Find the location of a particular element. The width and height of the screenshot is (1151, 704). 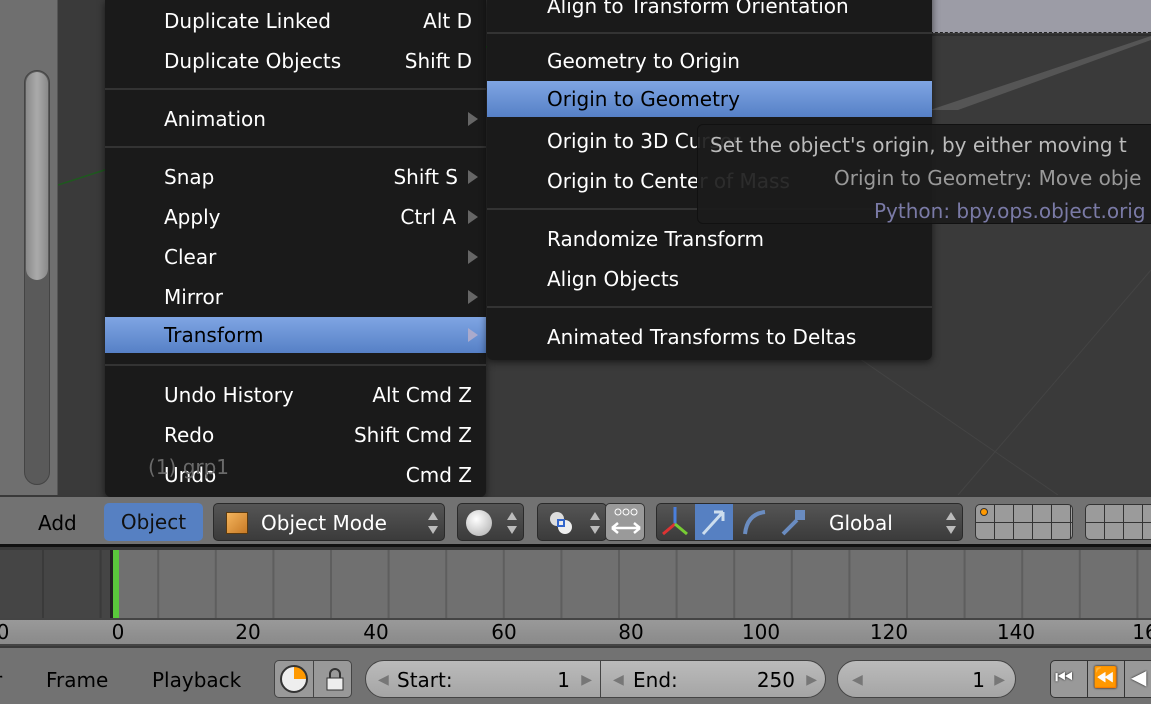

start-label: Start: is located at coordinates (425, 680).